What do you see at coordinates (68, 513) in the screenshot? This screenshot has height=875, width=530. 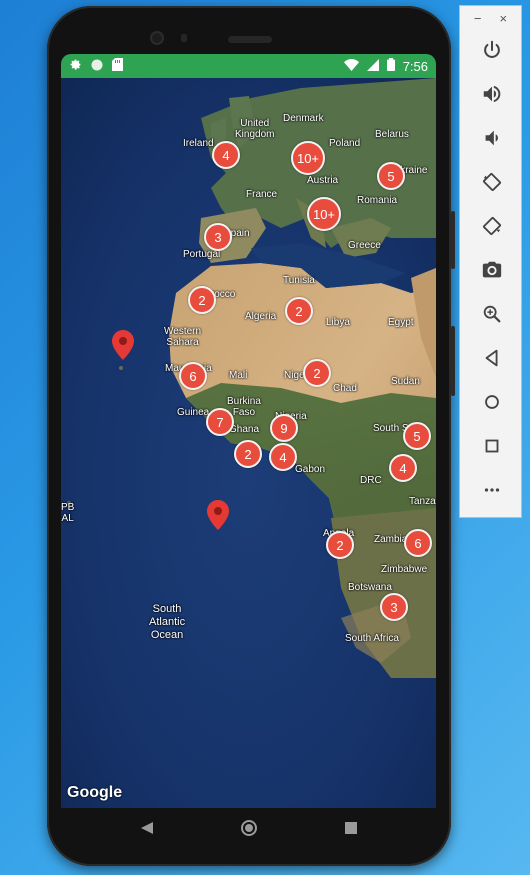 I see `map-place-label: PB AL` at bounding box center [68, 513].